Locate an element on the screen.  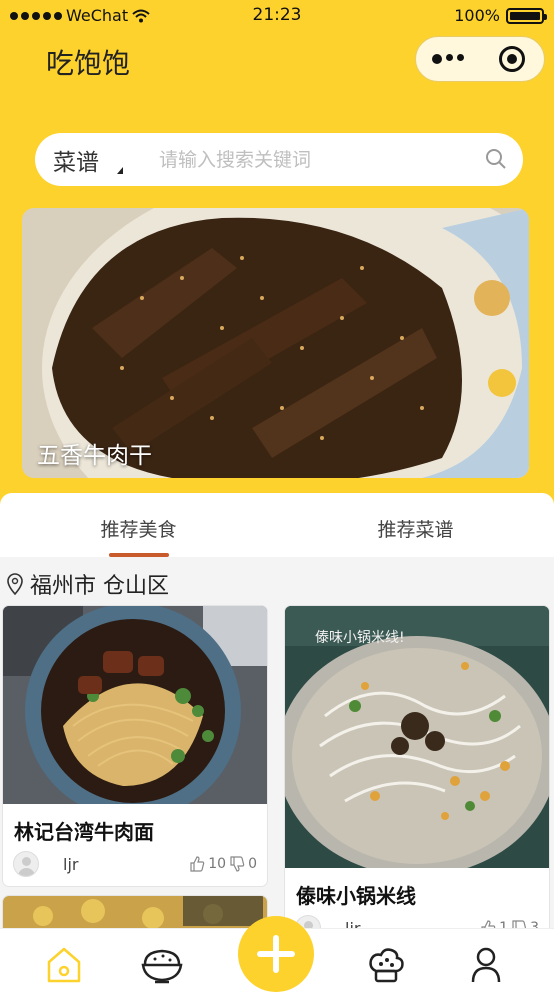
nav-food is located at coordinates (162, 965).